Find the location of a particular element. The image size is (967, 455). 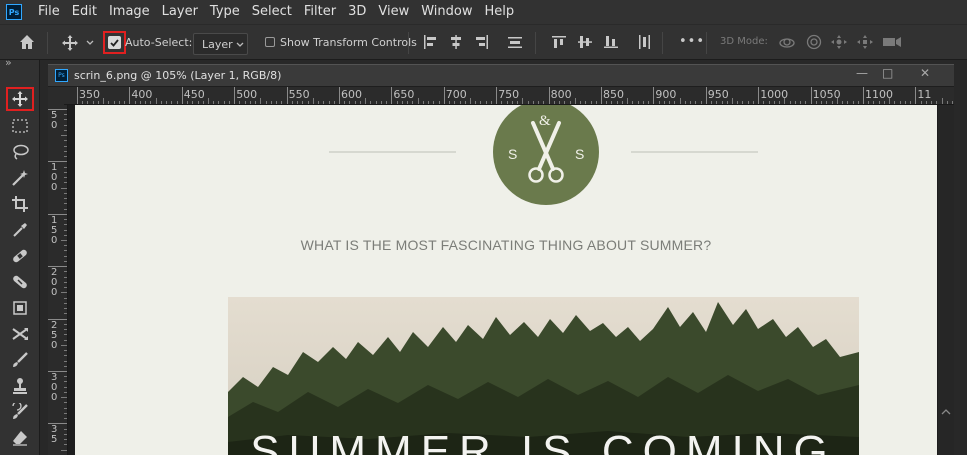

menu-filter: Filter is located at coordinates (320, 12).